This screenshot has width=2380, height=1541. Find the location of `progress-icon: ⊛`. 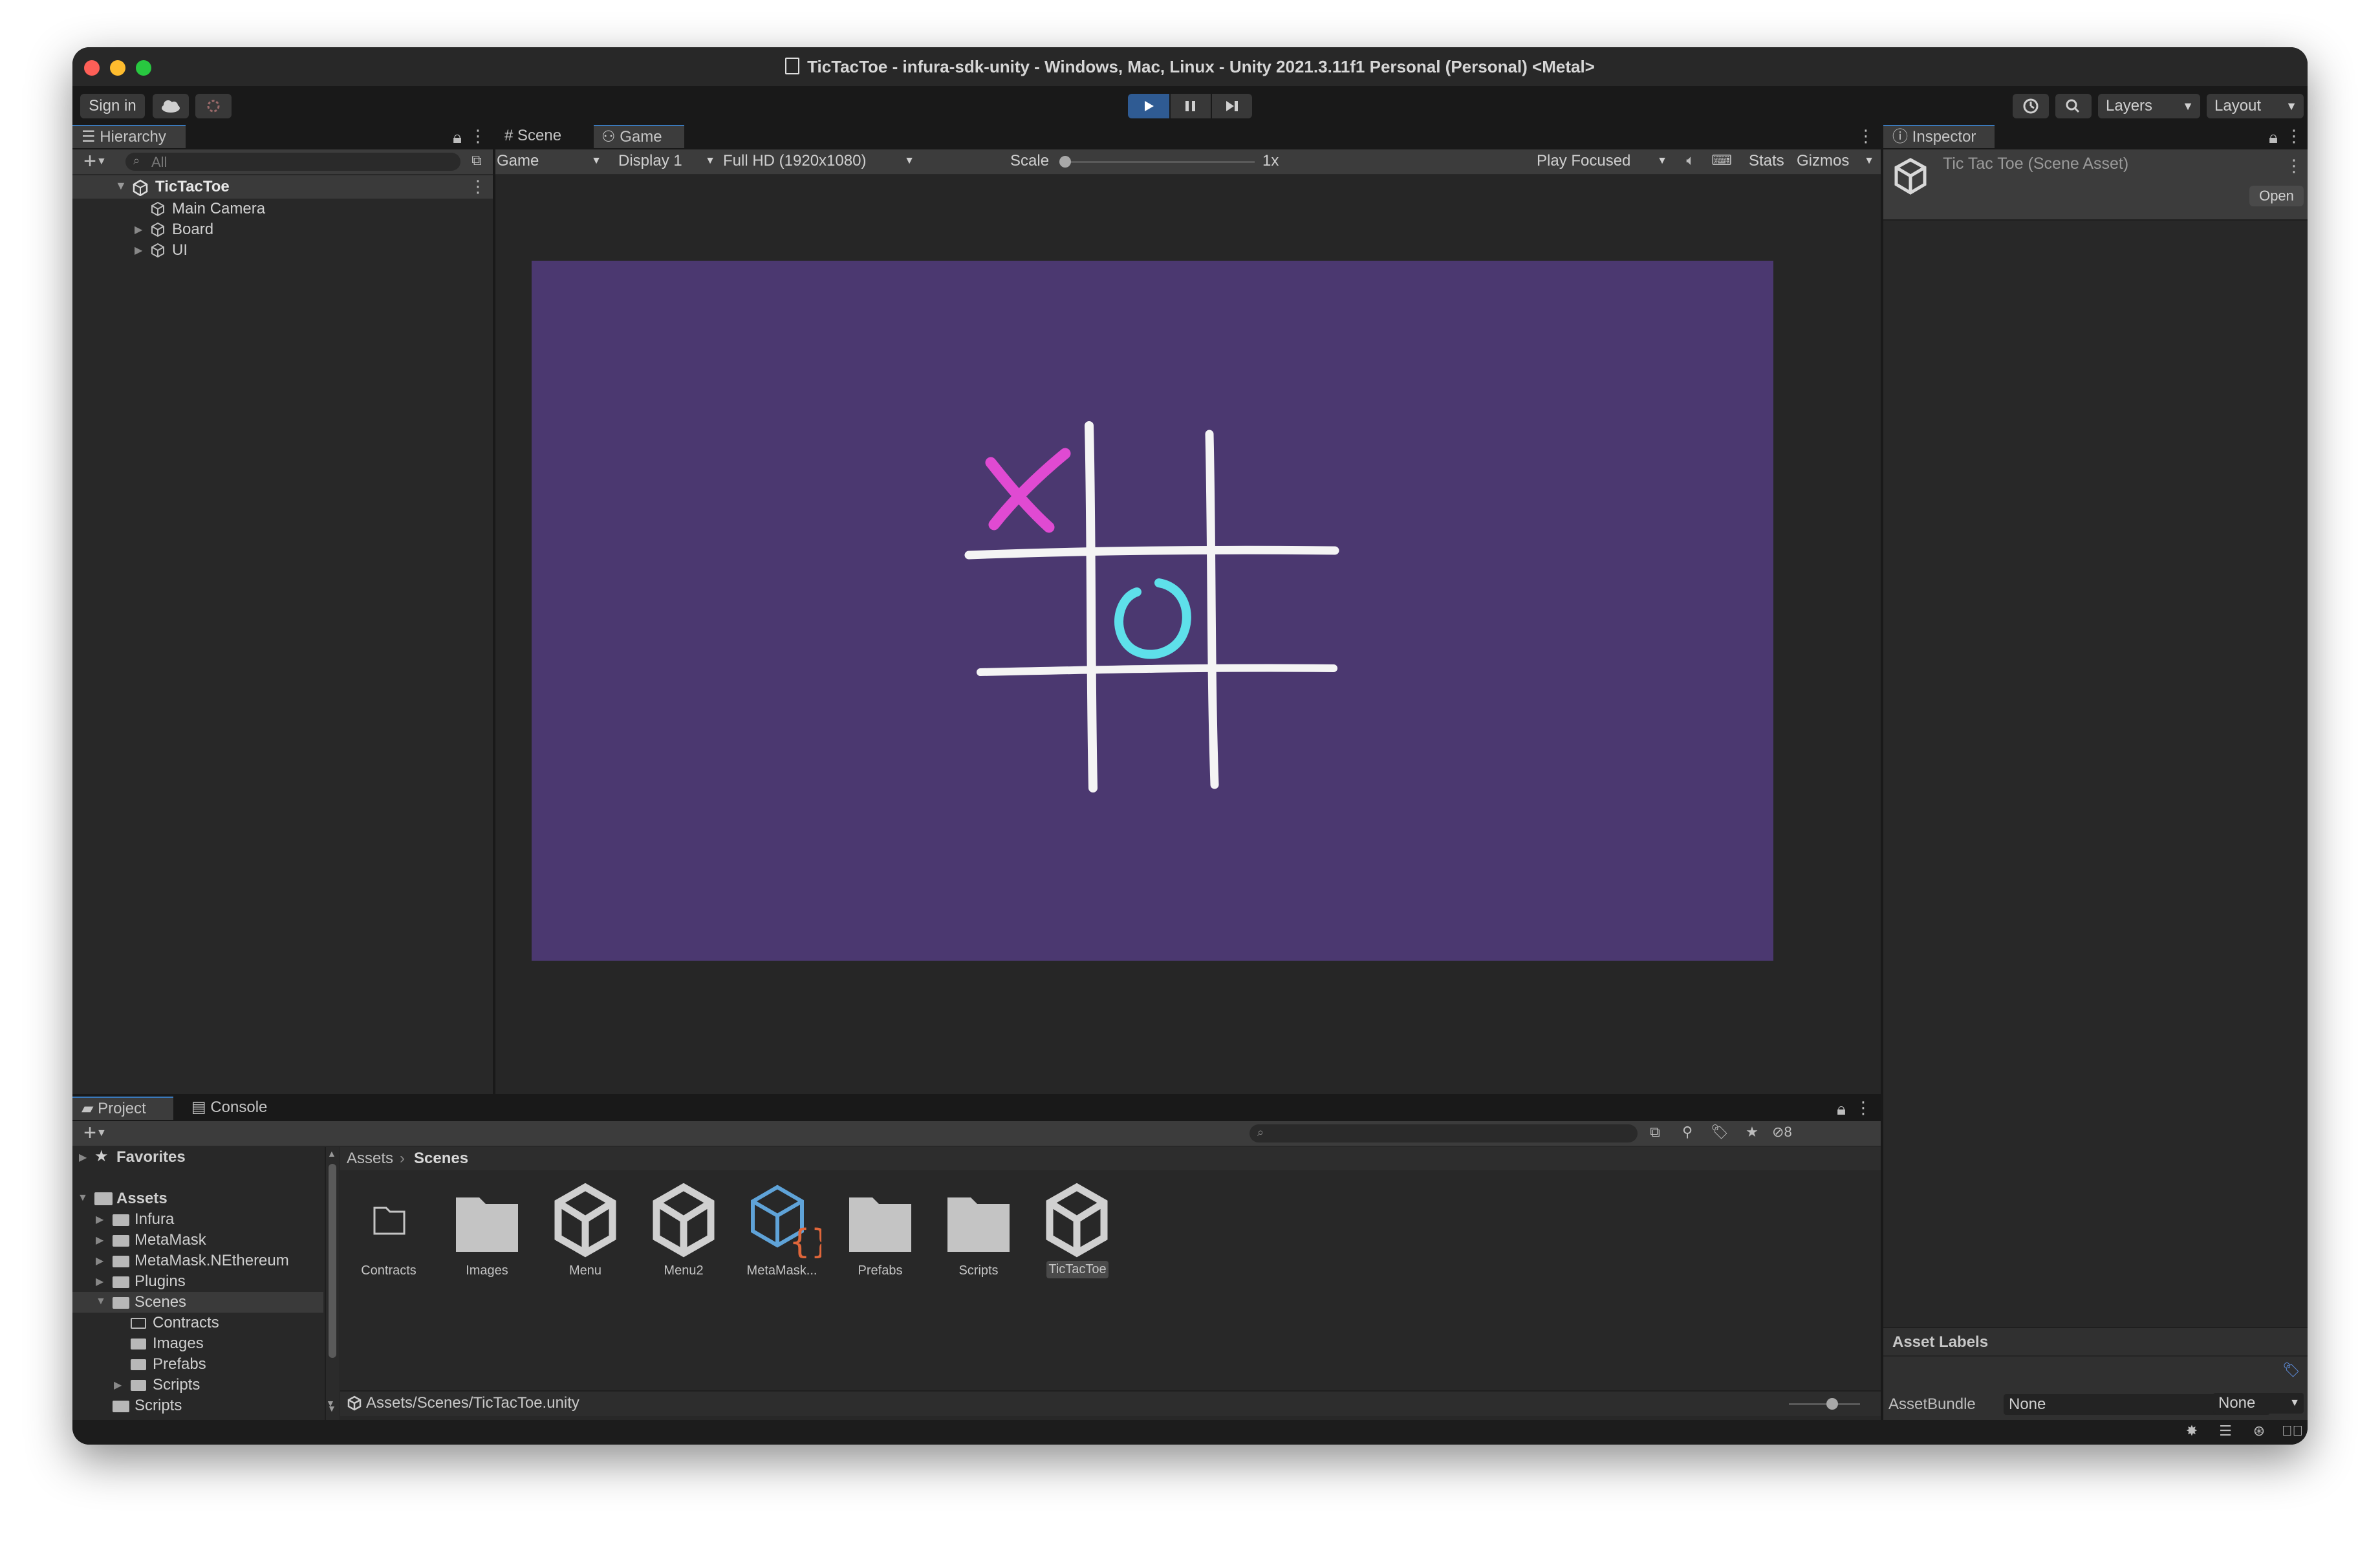

progress-icon: ⊛ is located at coordinates (2259, 1431).